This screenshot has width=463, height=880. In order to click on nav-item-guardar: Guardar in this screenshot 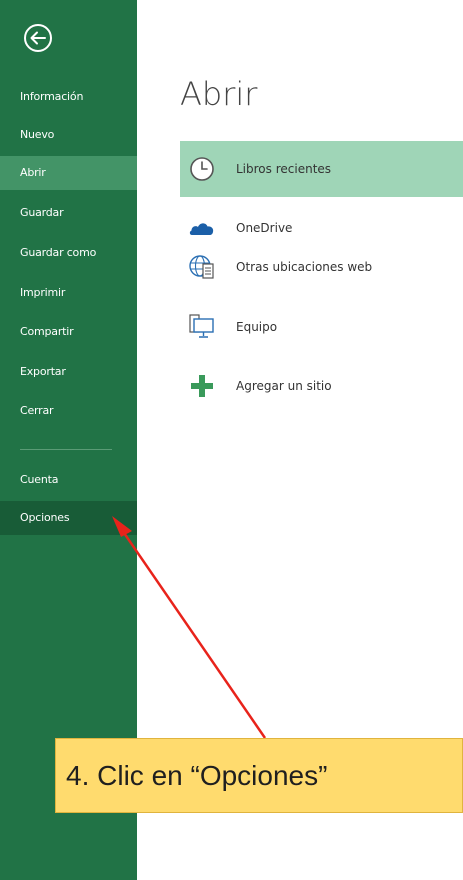, I will do `click(68, 213)`.